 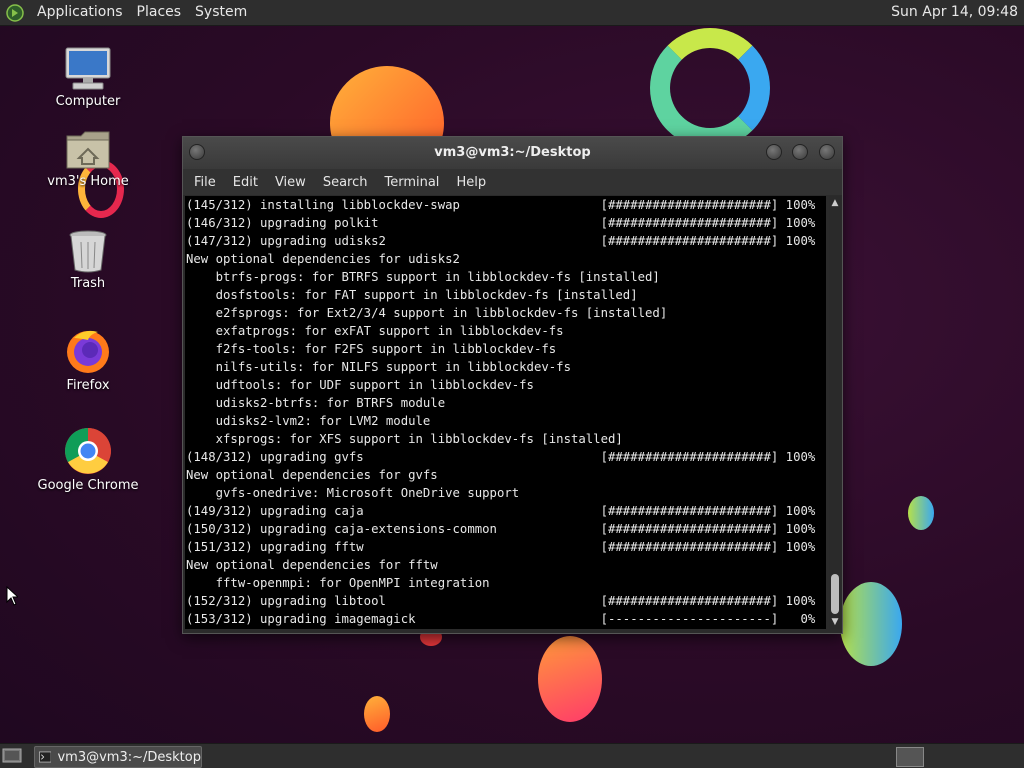 I want to click on menu-file: File, so click(x=205, y=182).